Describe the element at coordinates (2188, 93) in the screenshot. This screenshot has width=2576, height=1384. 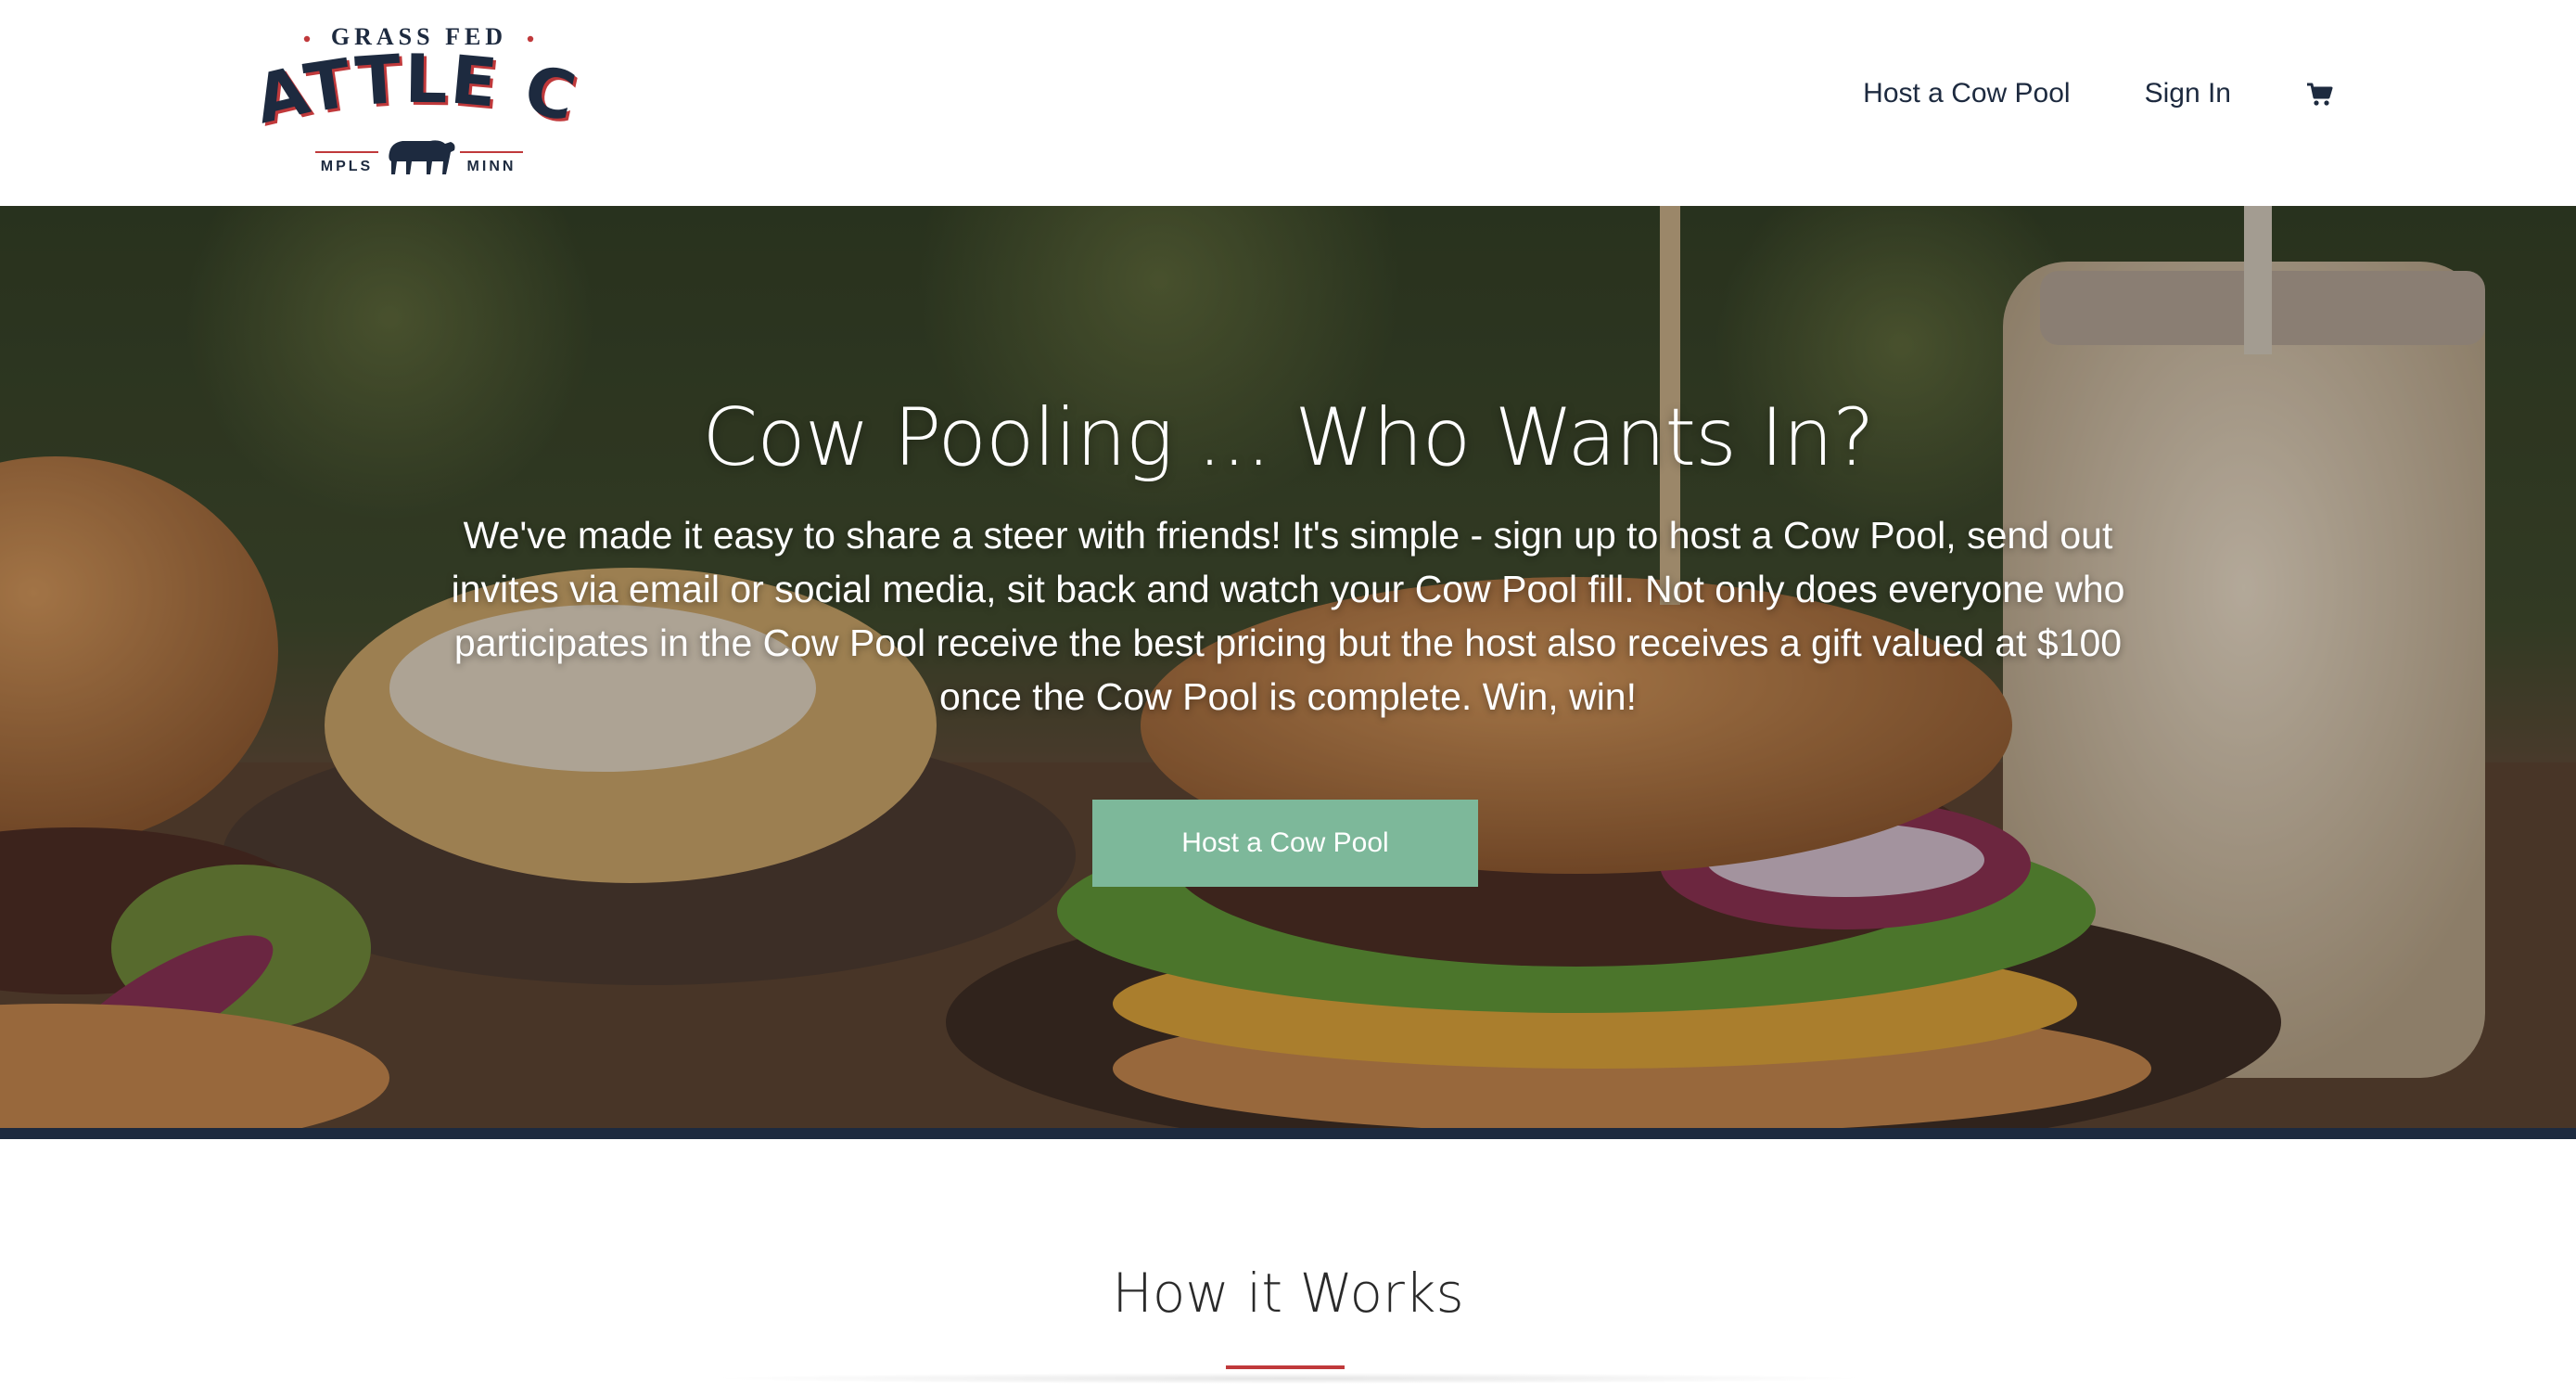
I see `nav-sign-in: Sign In` at that location.